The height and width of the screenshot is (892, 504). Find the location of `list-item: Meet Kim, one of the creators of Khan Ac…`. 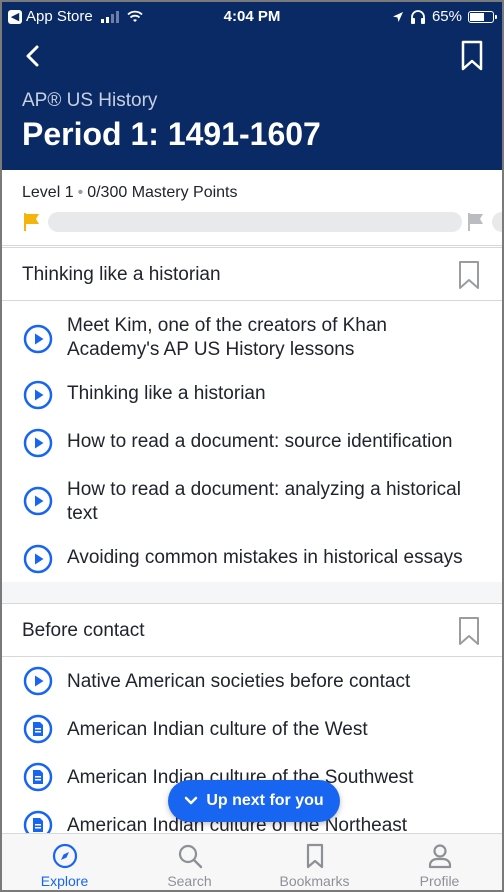

list-item: Meet Kim, one of the creators of Khan Ac… is located at coordinates (252, 339).